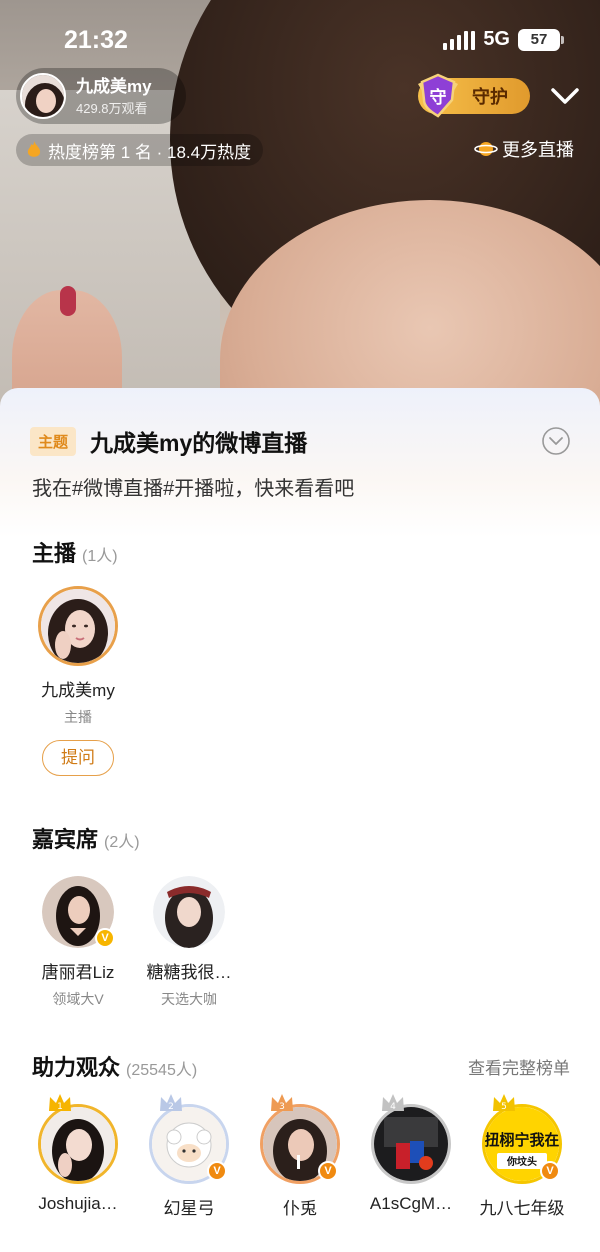  What do you see at coordinates (162, 1070) in the screenshot?
I see `audience-count: (25545人)` at bounding box center [162, 1070].